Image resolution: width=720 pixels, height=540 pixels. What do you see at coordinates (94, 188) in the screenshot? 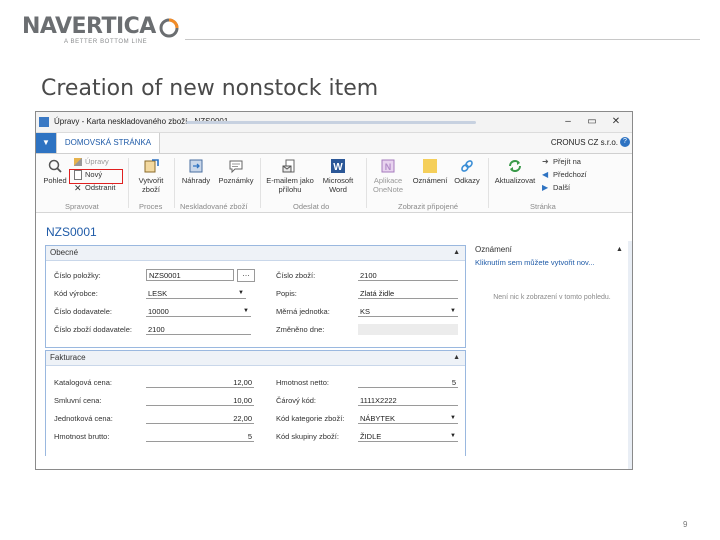
I see `delete-button: ✕ Odstranit` at bounding box center [94, 188].